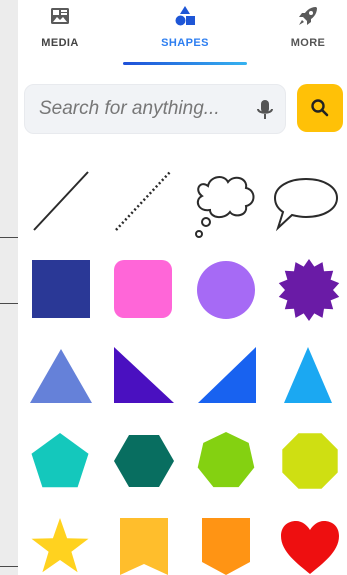 Image resolution: width=347 pixels, height=575 pixels. Describe the element at coordinates (309, 290) in the screenshot. I see `starburst-shape` at that location.